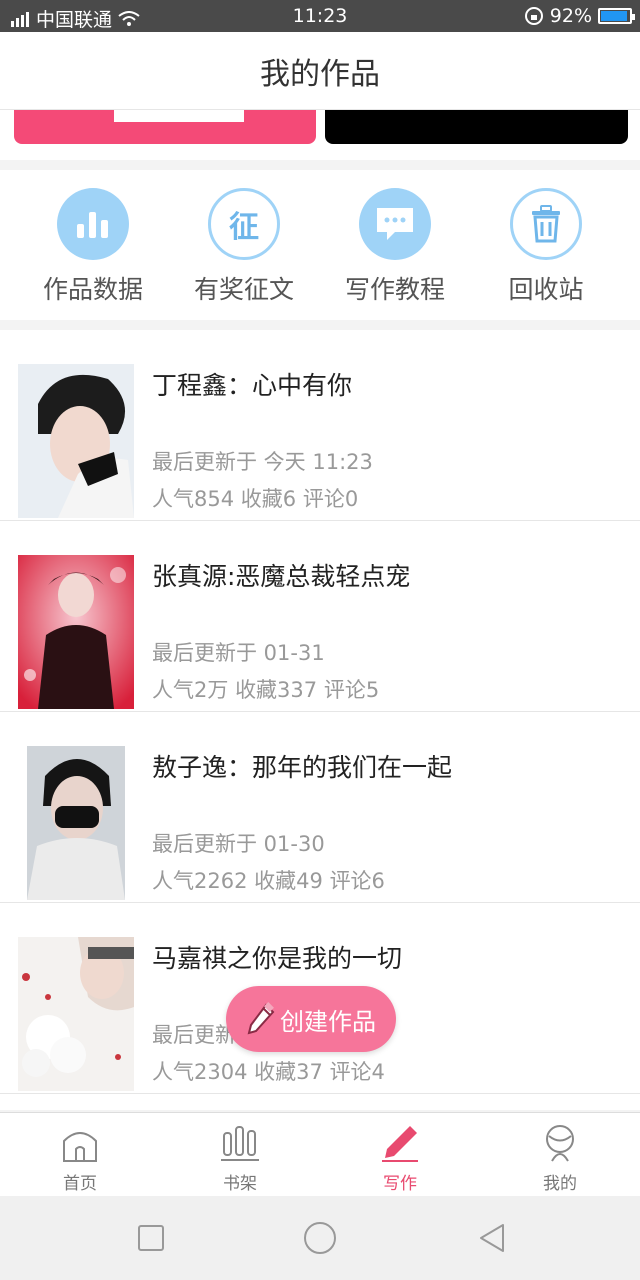 The width and height of the screenshot is (640, 1280). Describe the element at coordinates (357, 1072) in the screenshot. I see `comments-count: 评论4` at that location.